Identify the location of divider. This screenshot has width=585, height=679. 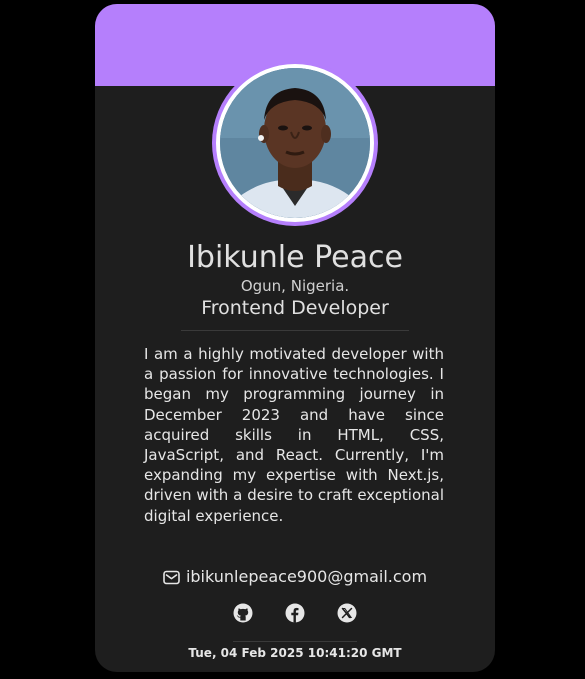
(295, 330).